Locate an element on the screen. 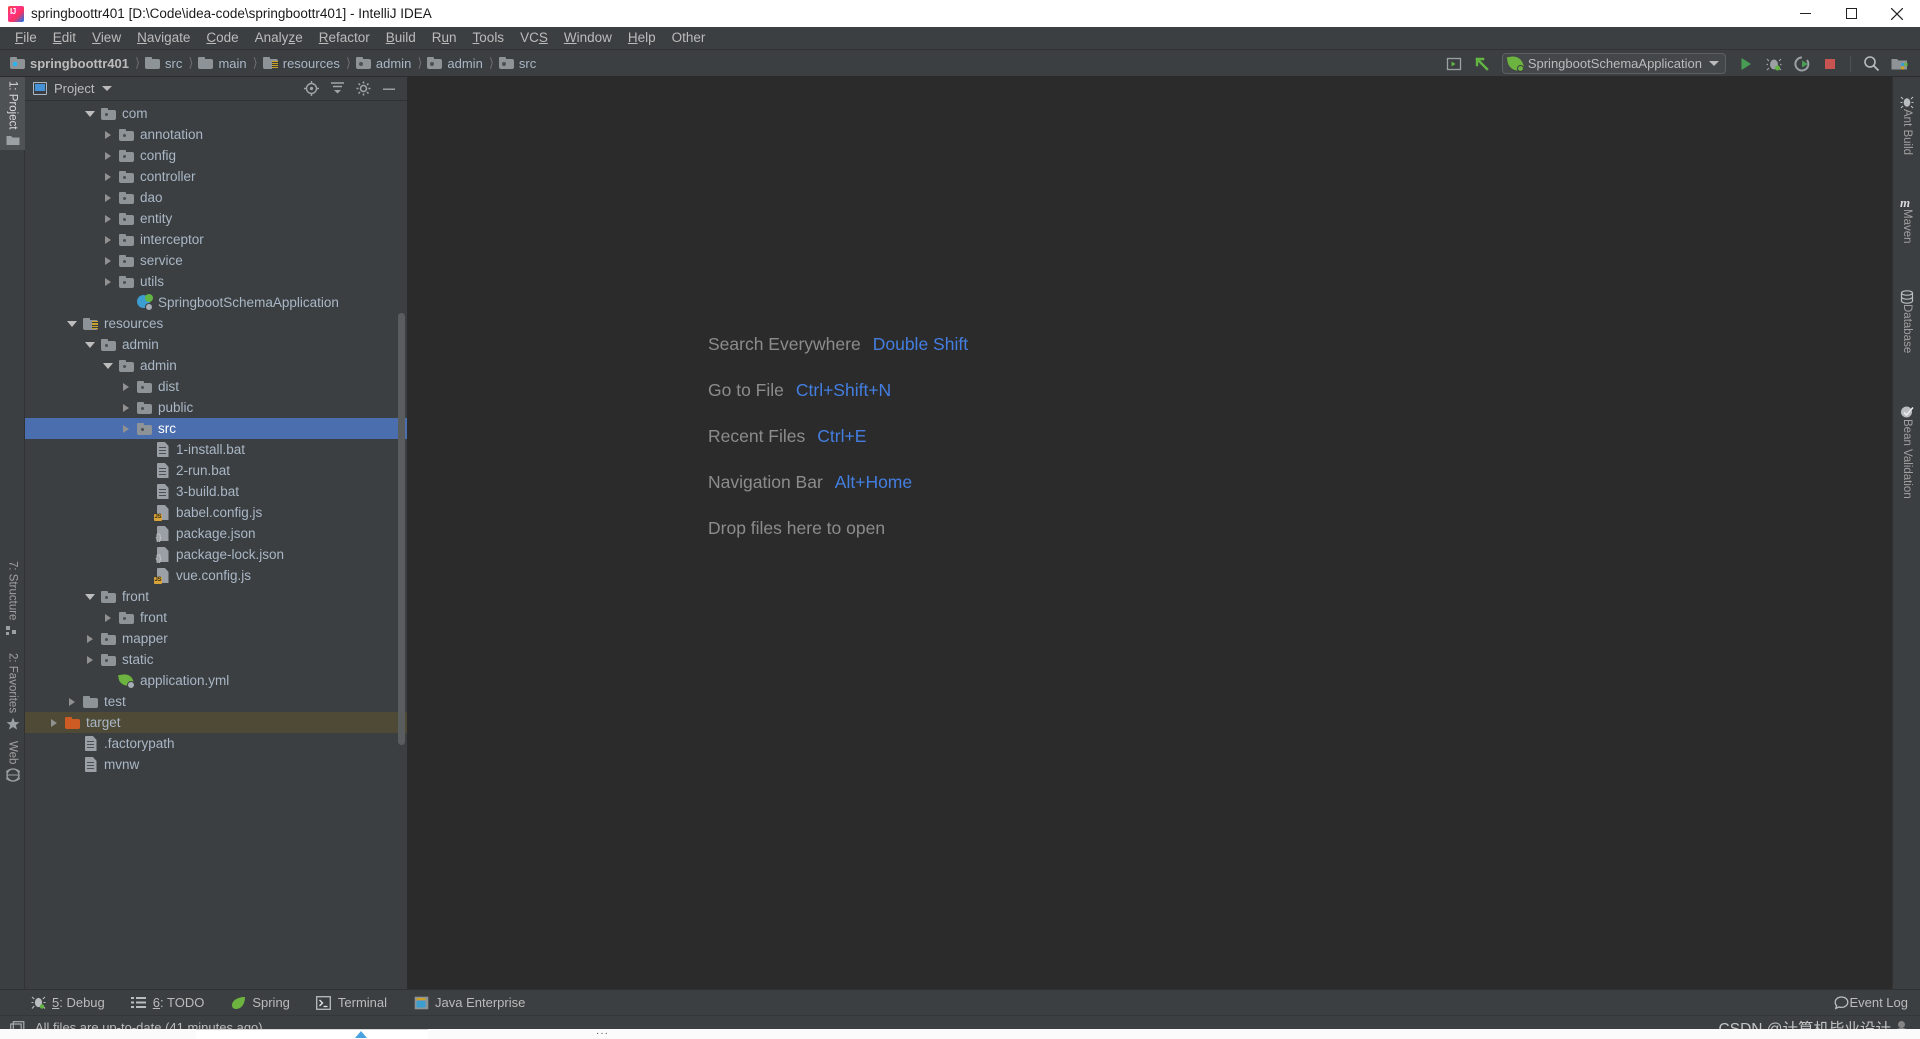 Image resolution: width=1920 pixels, height=1039 pixels. menu-help: Help is located at coordinates (642, 38).